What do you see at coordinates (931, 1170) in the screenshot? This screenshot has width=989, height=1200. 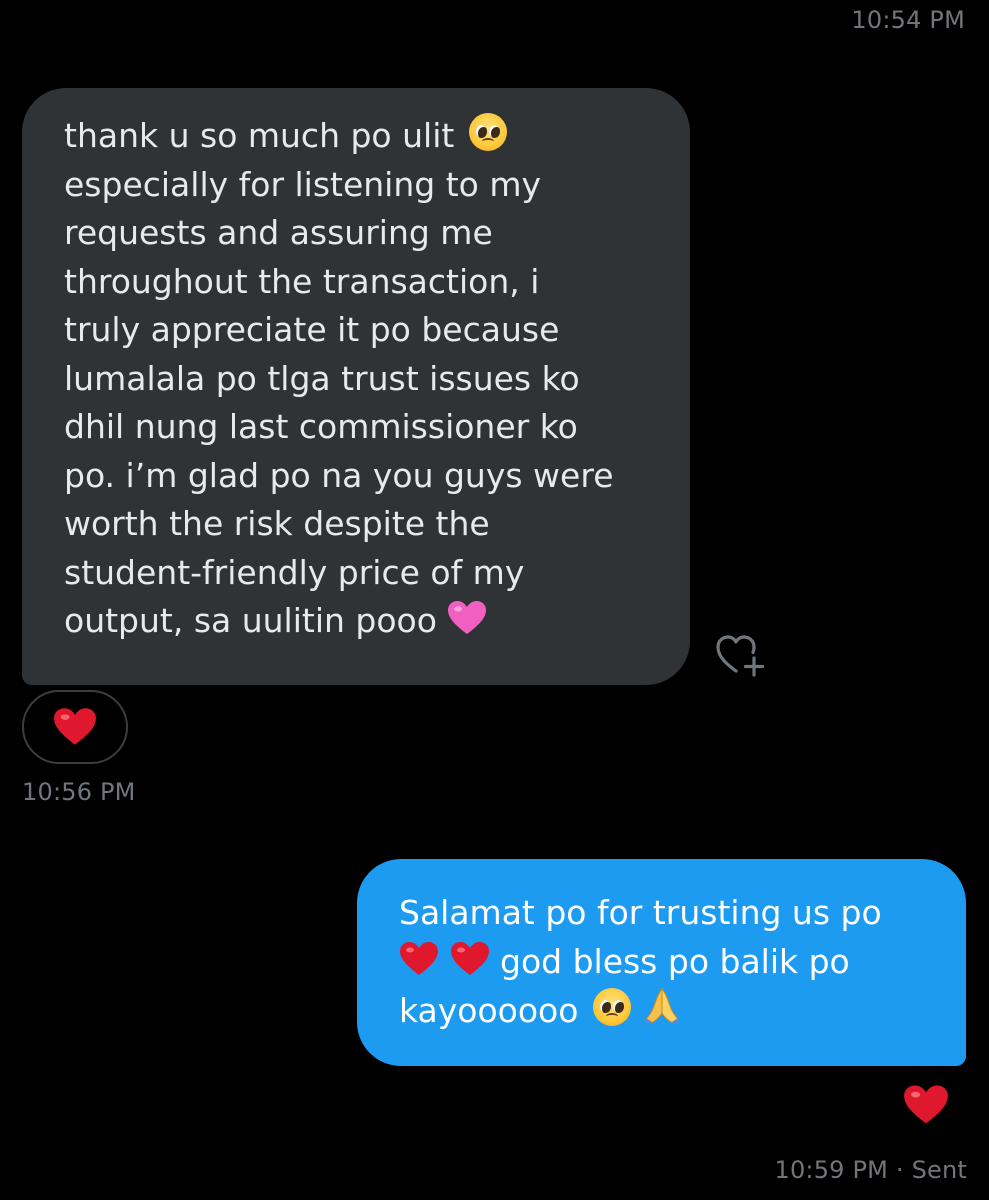 I see `sent-status: · Sent` at bounding box center [931, 1170].